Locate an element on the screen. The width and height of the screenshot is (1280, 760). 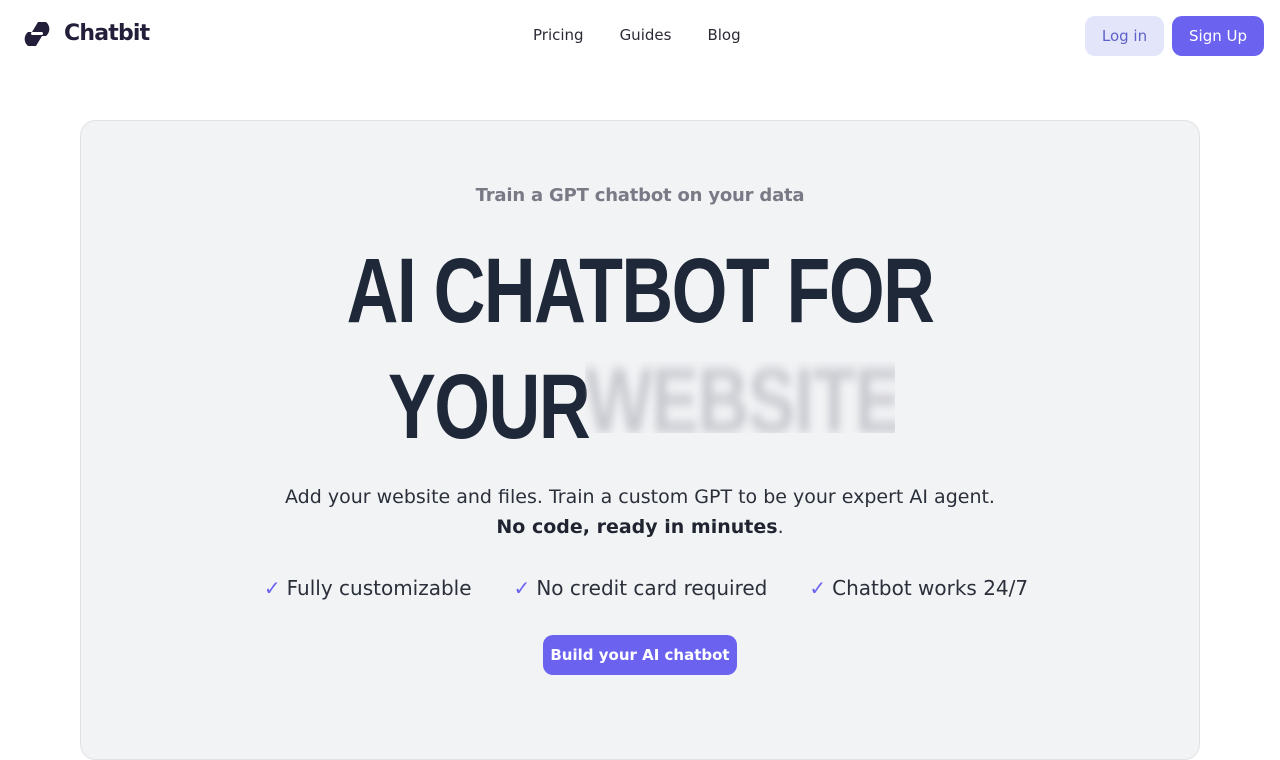
feature-label: Chatbot works 24/7 is located at coordinates (930, 588).